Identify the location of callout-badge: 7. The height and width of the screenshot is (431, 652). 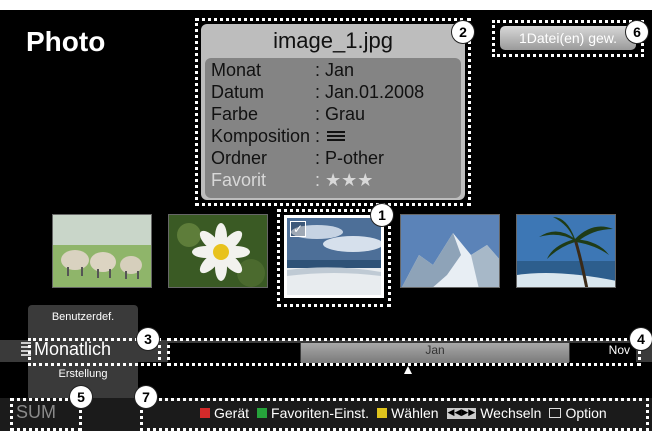
(146, 397).